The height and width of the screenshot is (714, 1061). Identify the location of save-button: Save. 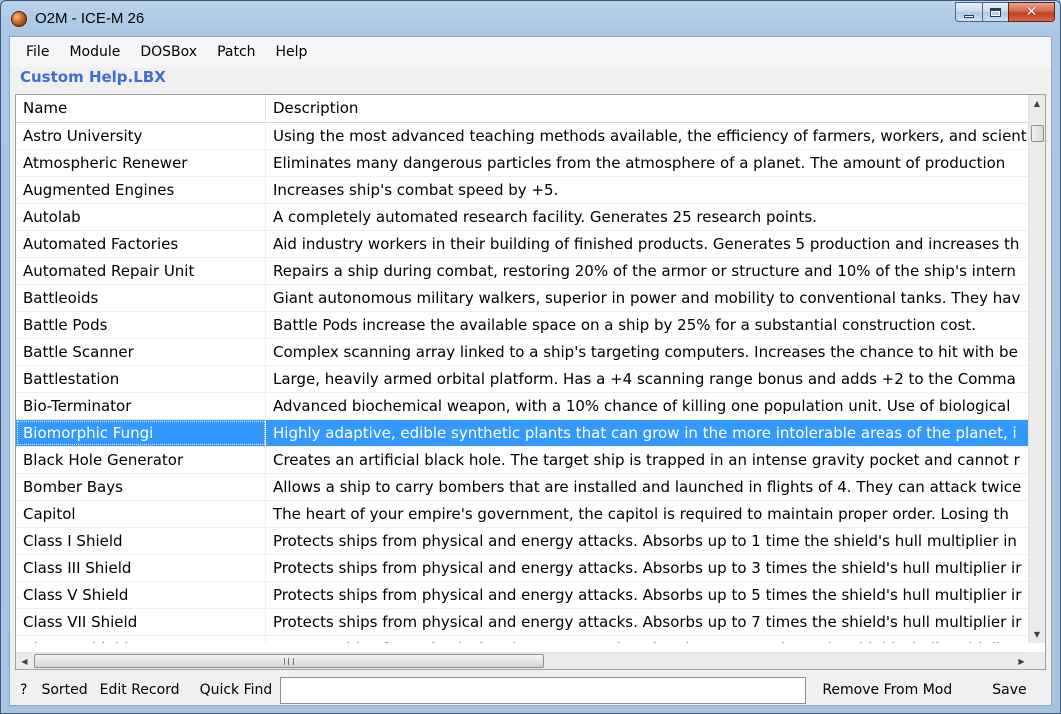
(1009, 690).